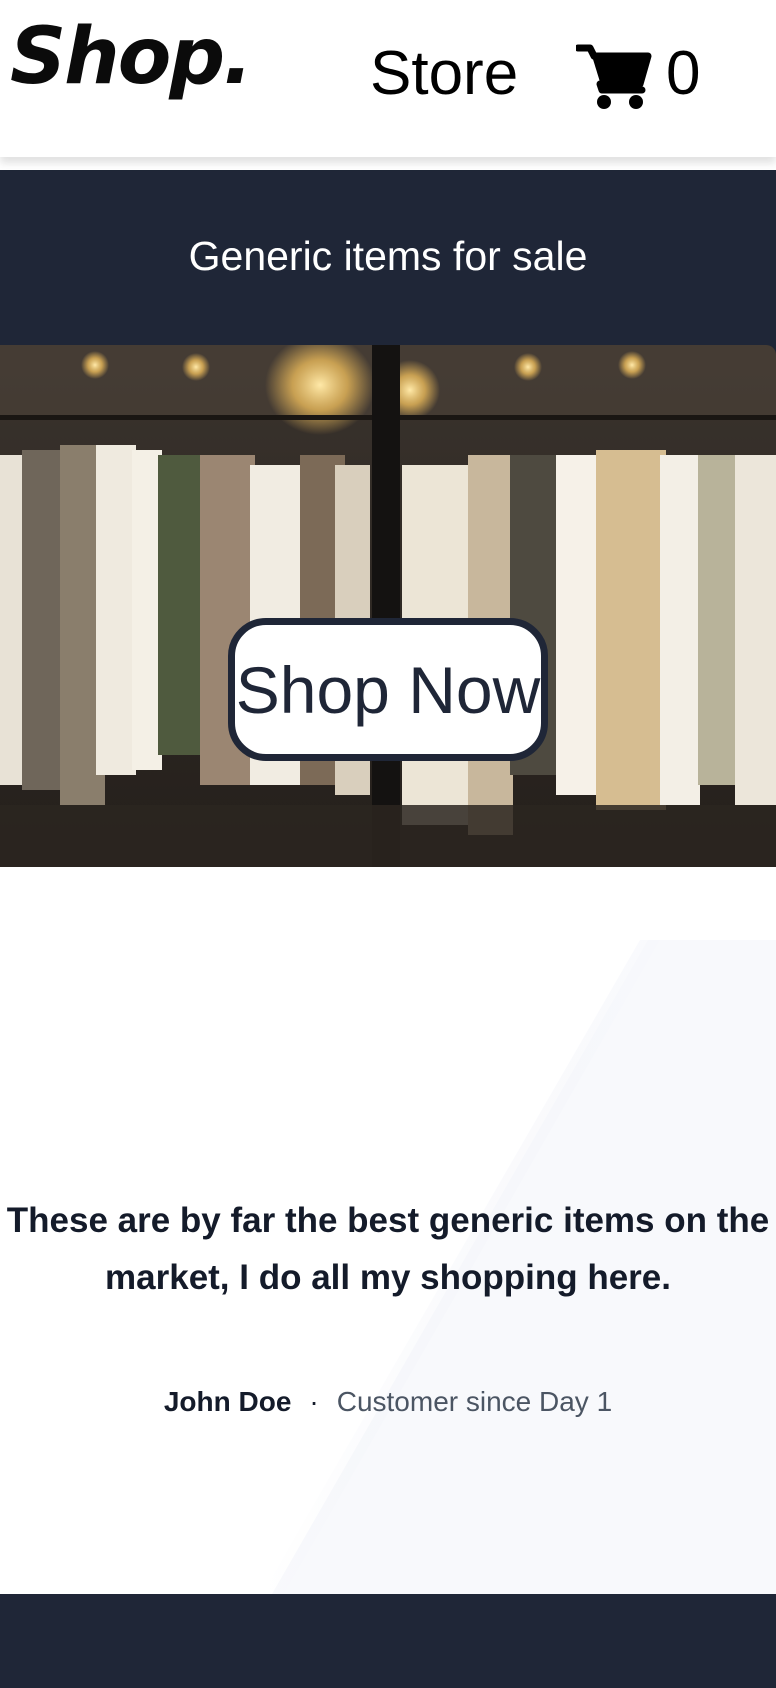 This screenshot has height=1688, width=776. What do you see at coordinates (614, 76) in the screenshot?
I see `shopping-cart-icon` at bounding box center [614, 76].